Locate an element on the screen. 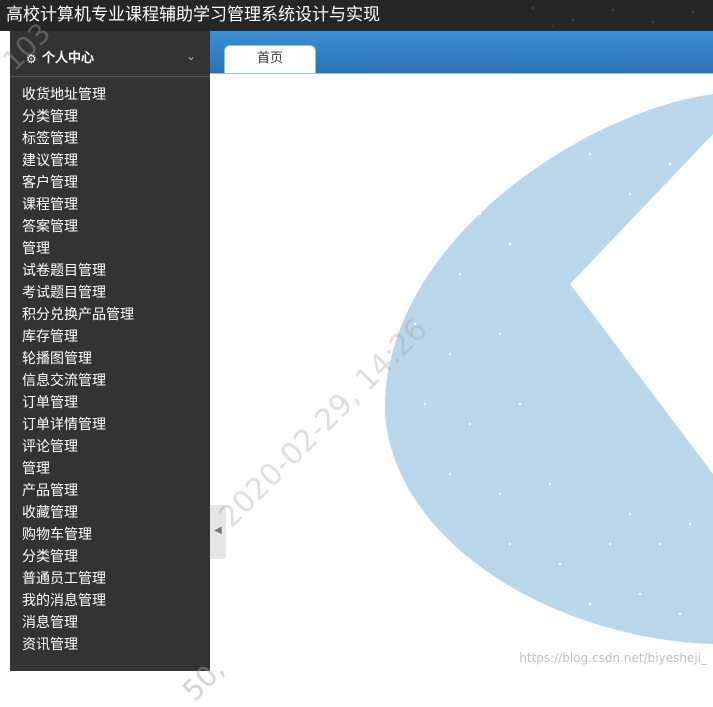  sidebar-item: 信息交流管理 is located at coordinates (110, 381).